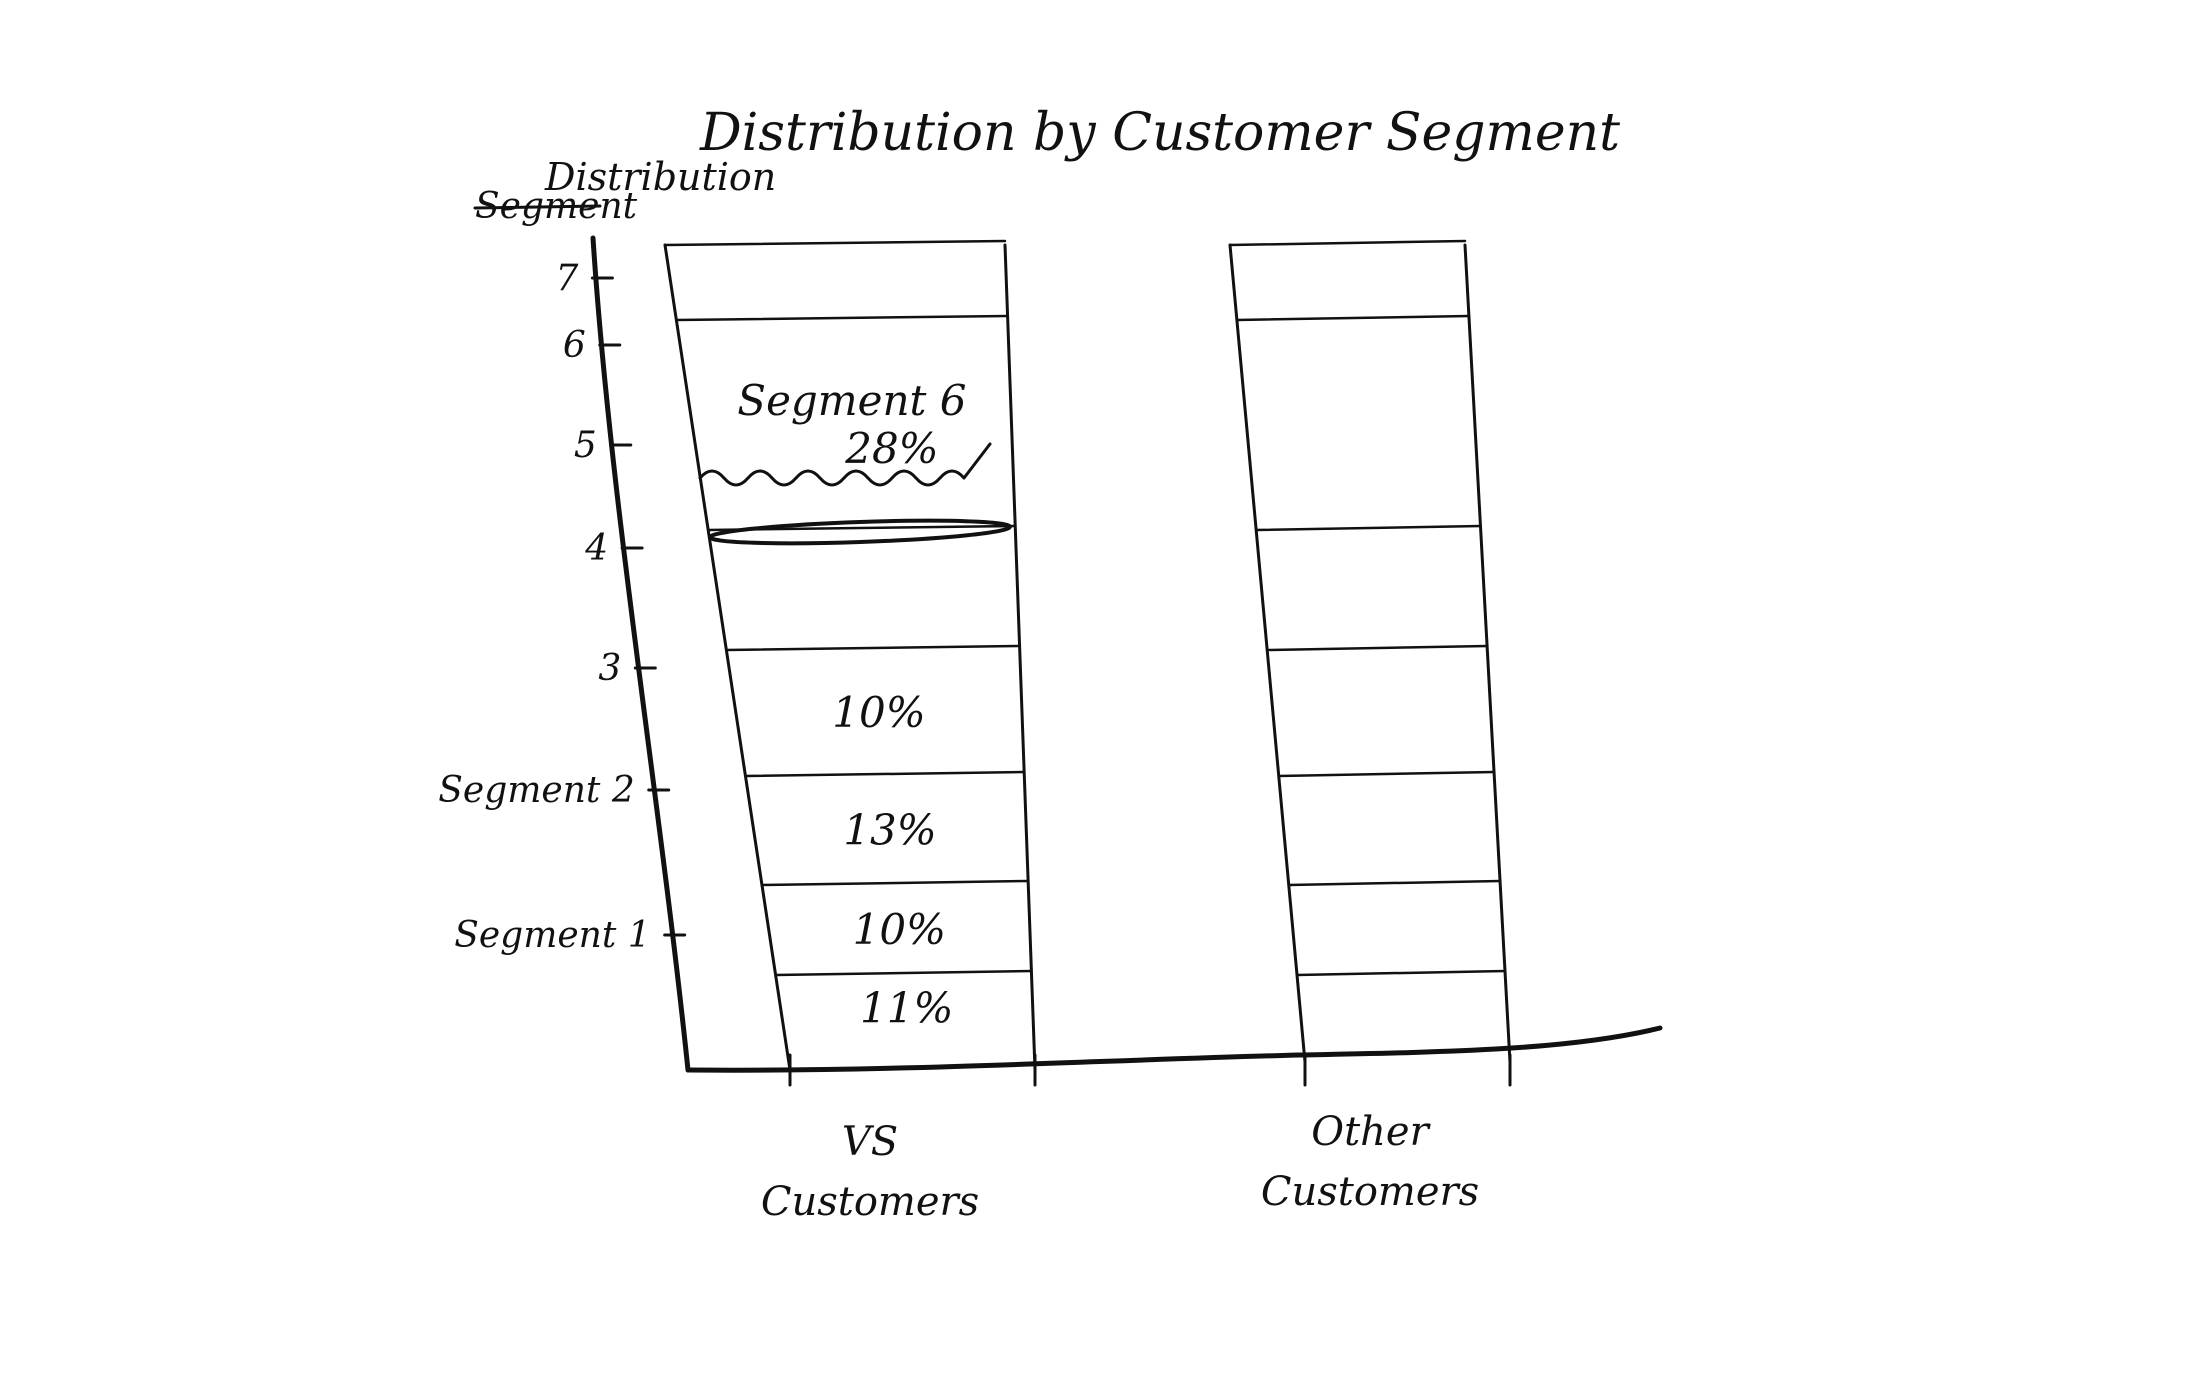  I want to click on bar-vs-customers: 11% 10% 13% 10% Segment 628%, so click(850, 655).